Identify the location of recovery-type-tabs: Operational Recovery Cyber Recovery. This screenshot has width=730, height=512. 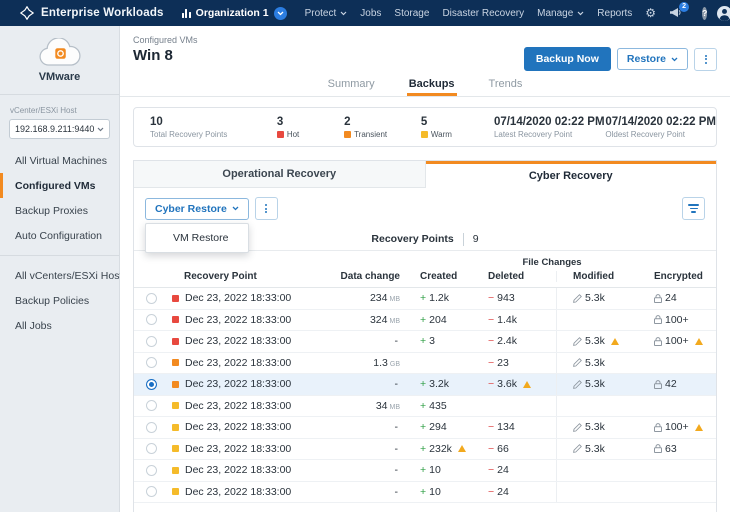
(425, 174).